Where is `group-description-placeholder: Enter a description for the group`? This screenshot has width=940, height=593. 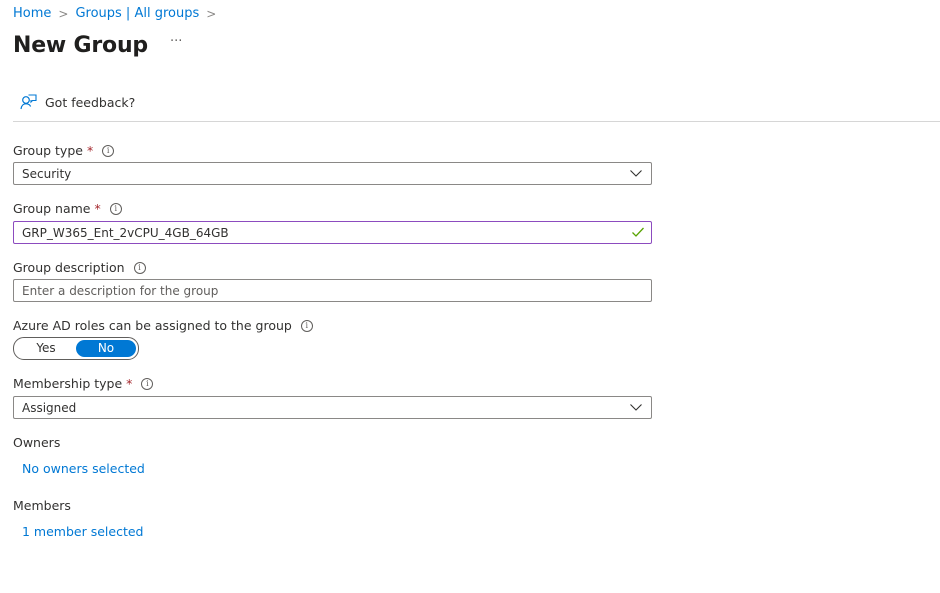
group-description-placeholder: Enter a description for the group is located at coordinates (120, 290).